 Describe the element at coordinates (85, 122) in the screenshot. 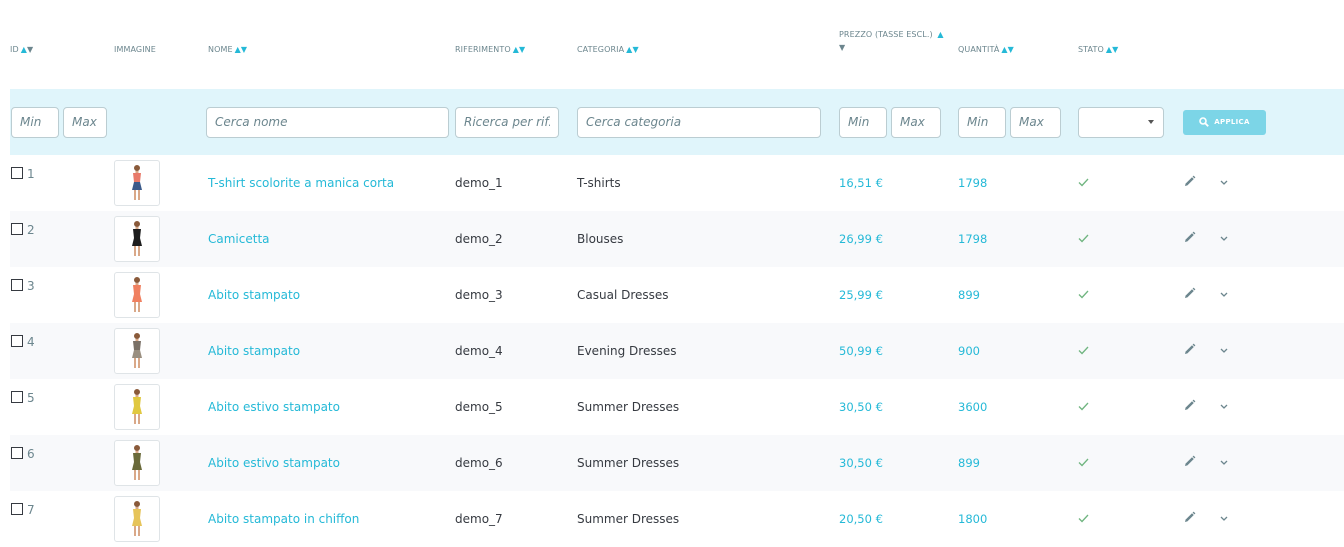

I see `id-max-input` at that location.